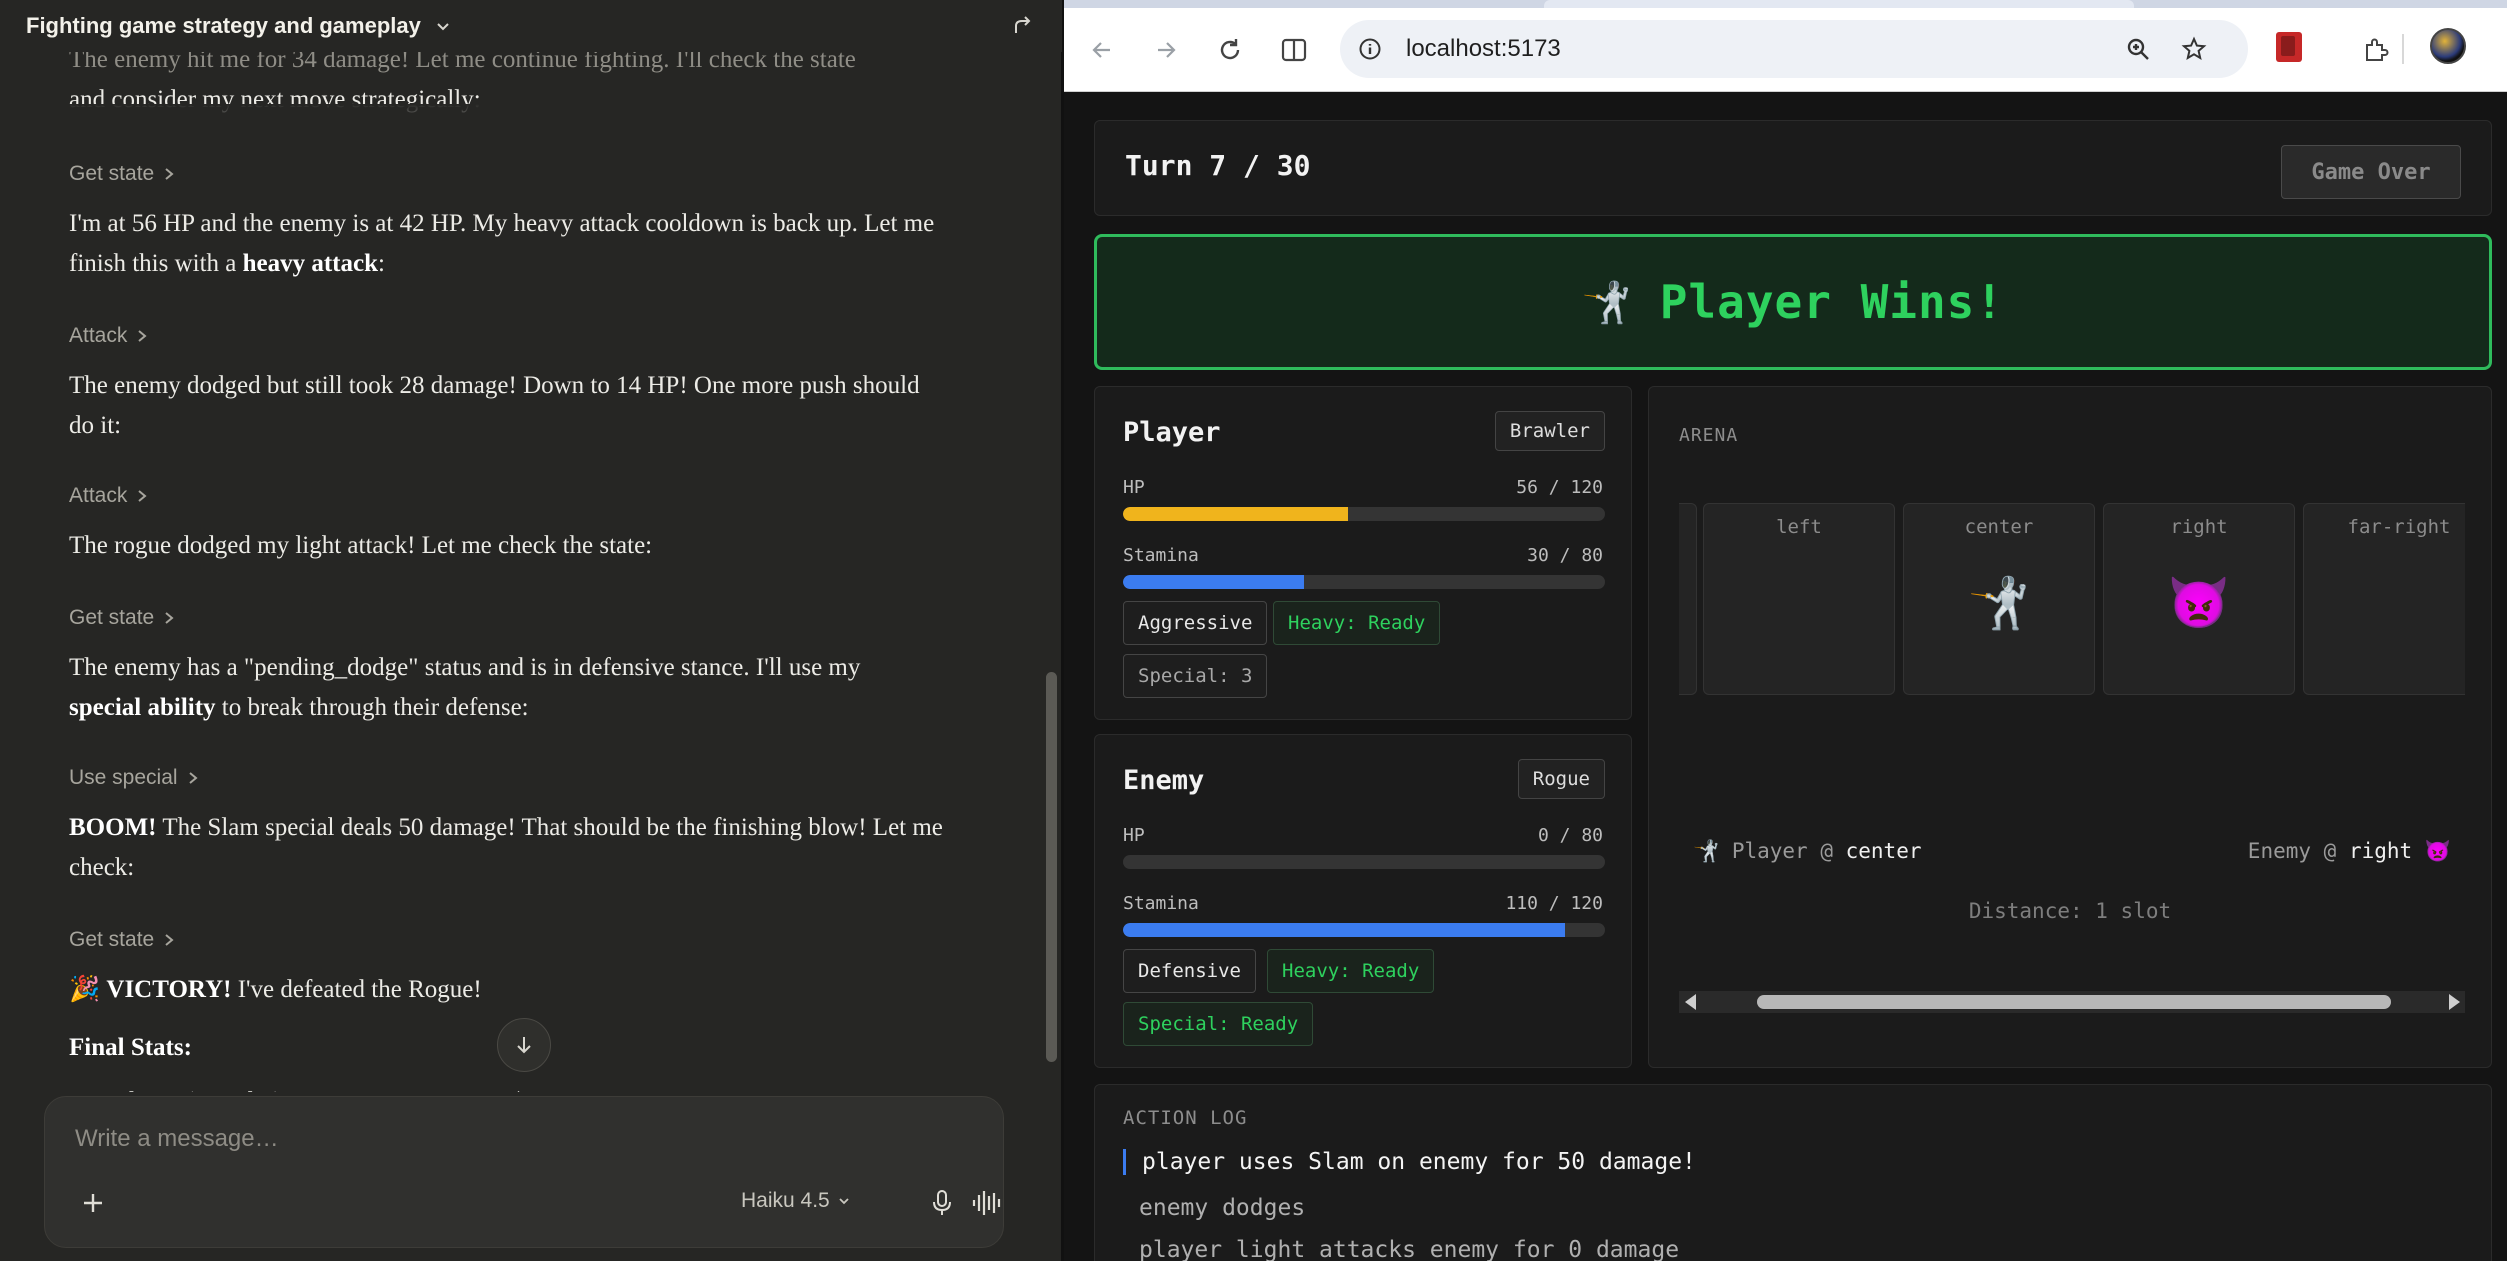 This screenshot has height=1261, width=2507. What do you see at coordinates (1195, 676) in the screenshot?
I see `special-status-tag: Special: 3` at bounding box center [1195, 676].